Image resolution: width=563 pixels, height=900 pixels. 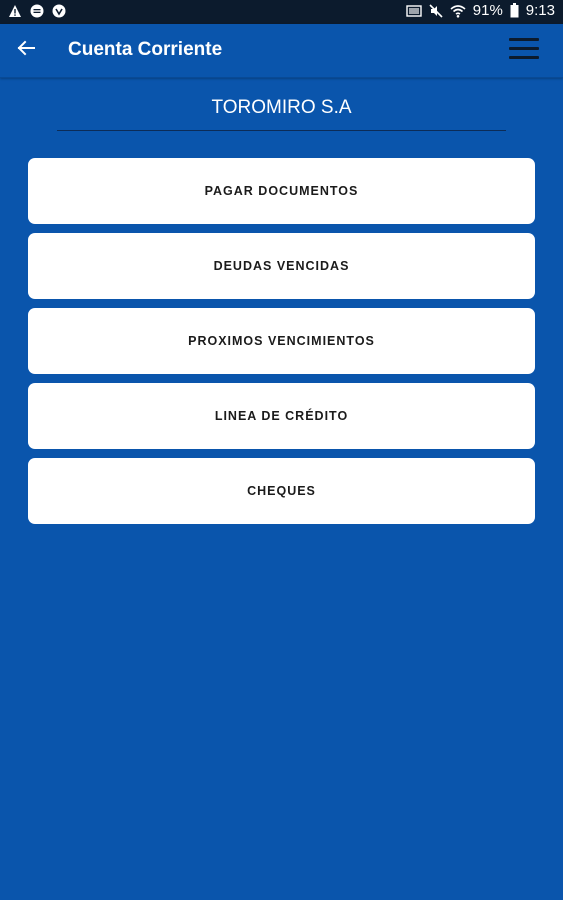 I want to click on wifi-icon, so click(x=458, y=11).